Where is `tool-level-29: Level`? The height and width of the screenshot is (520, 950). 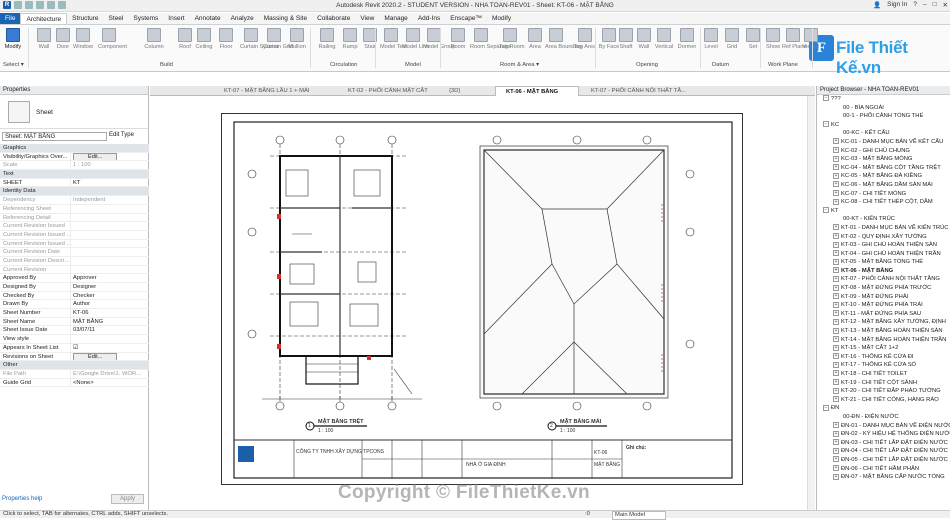
tool-level-29: Level is located at coordinates (711, 44).